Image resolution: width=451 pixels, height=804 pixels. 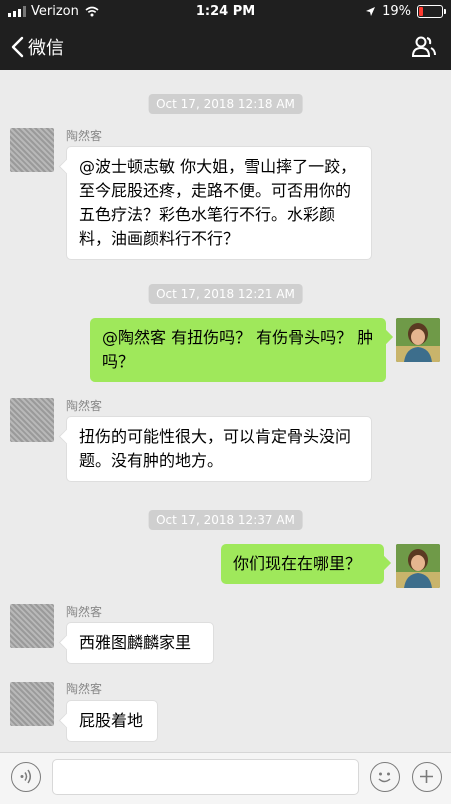 I want to click on status-right: 19%, so click(x=405, y=11).